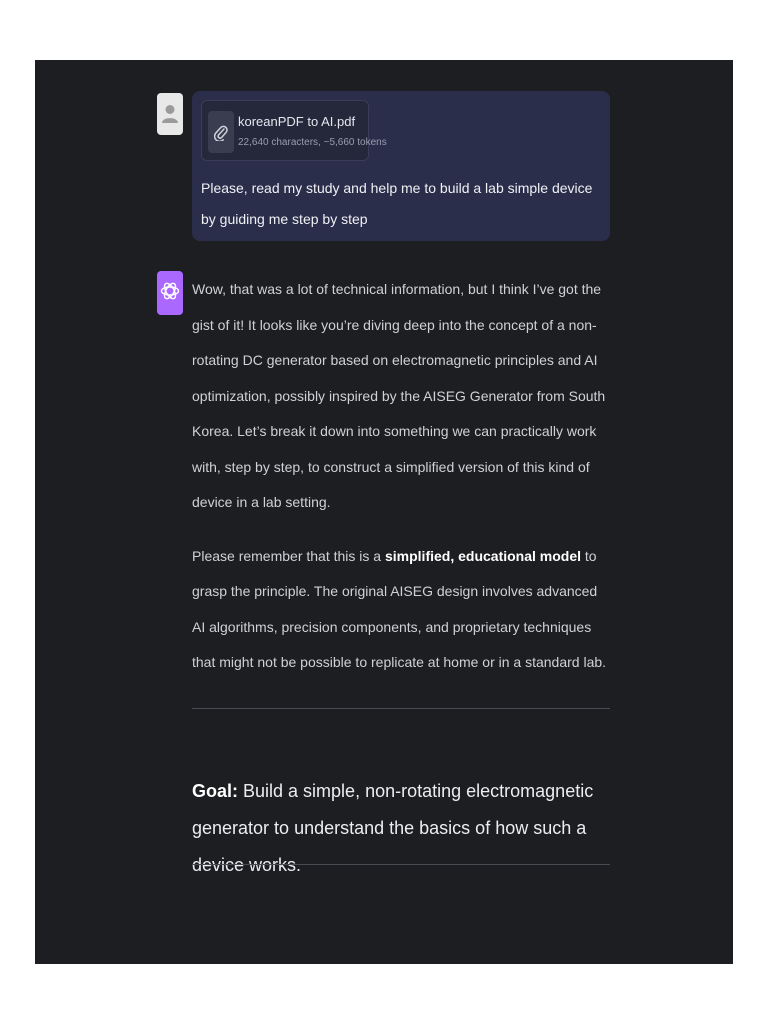  I want to click on divider-top, so click(401, 708).